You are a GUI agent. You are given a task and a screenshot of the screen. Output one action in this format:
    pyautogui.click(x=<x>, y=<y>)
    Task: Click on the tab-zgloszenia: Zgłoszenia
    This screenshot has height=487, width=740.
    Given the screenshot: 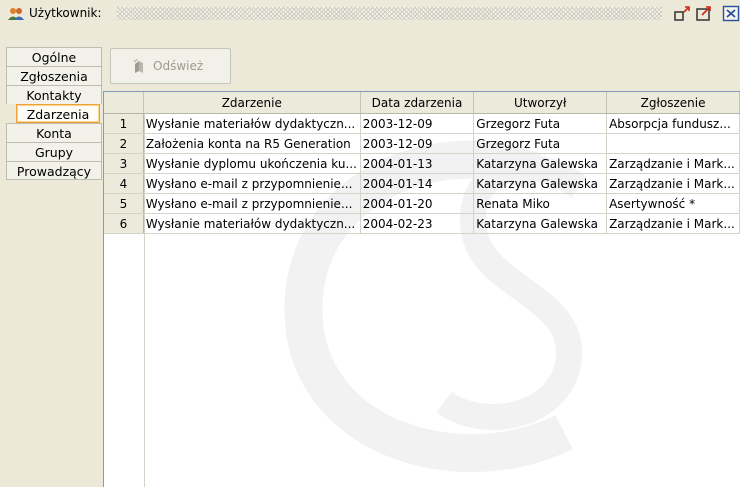 What is the action you would take?
    pyautogui.click(x=54, y=75)
    